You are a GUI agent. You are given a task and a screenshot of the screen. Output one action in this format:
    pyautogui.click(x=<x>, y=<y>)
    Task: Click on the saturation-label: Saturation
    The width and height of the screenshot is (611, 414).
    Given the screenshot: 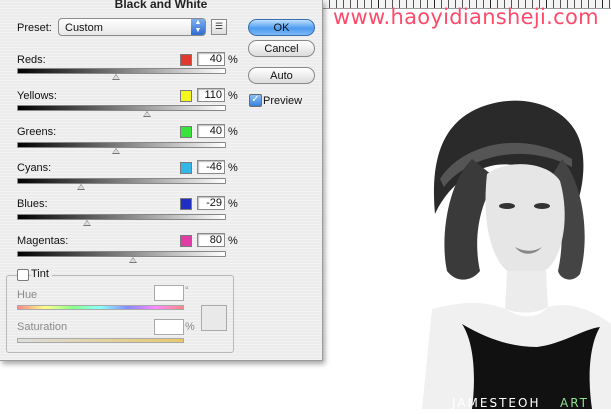 What is the action you would take?
    pyautogui.click(x=42, y=327)
    